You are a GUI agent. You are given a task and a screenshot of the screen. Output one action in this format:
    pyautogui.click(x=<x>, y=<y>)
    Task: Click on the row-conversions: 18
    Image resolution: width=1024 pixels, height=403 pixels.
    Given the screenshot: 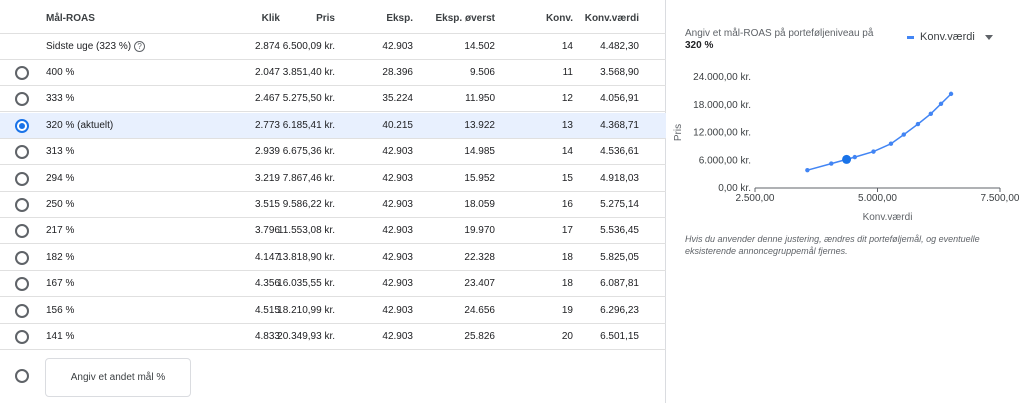 What is the action you would take?
    pyautogui.click(x=567, y=284)
    